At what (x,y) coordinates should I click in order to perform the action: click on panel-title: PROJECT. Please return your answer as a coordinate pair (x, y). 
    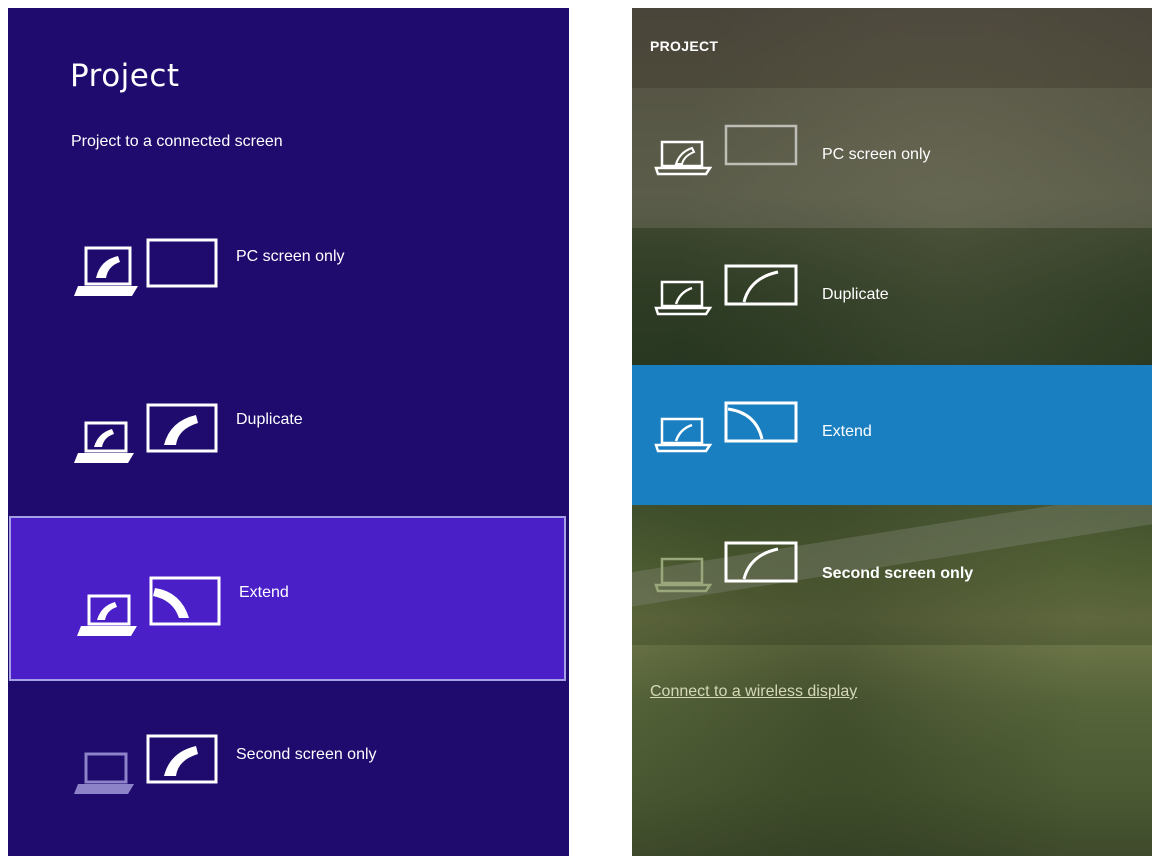
    Looking at the image, I should click on (684, 46).